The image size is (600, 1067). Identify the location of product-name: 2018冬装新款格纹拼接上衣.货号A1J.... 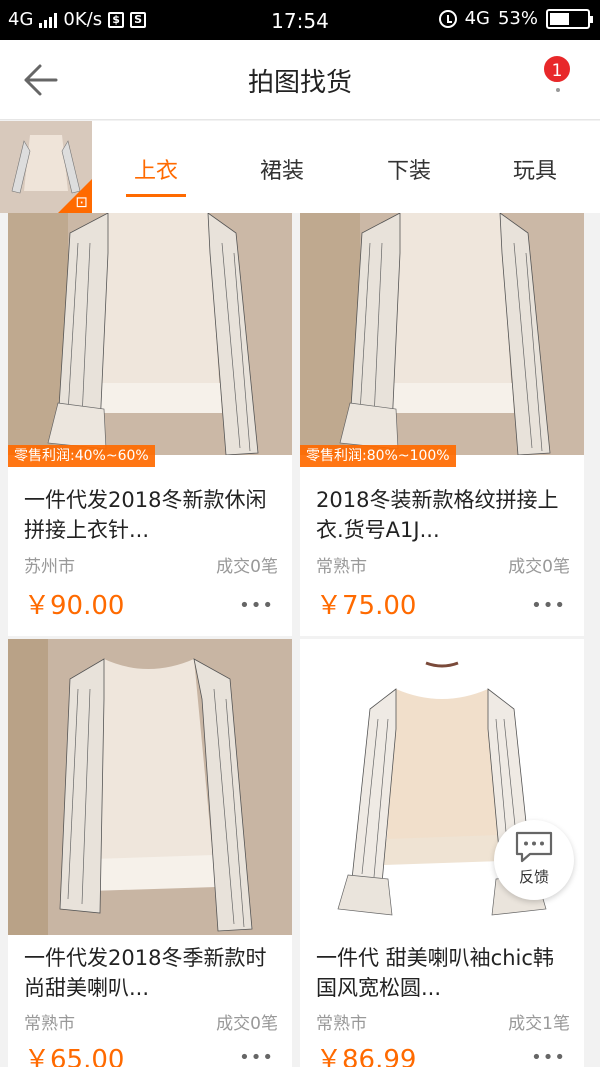
(437, 515).